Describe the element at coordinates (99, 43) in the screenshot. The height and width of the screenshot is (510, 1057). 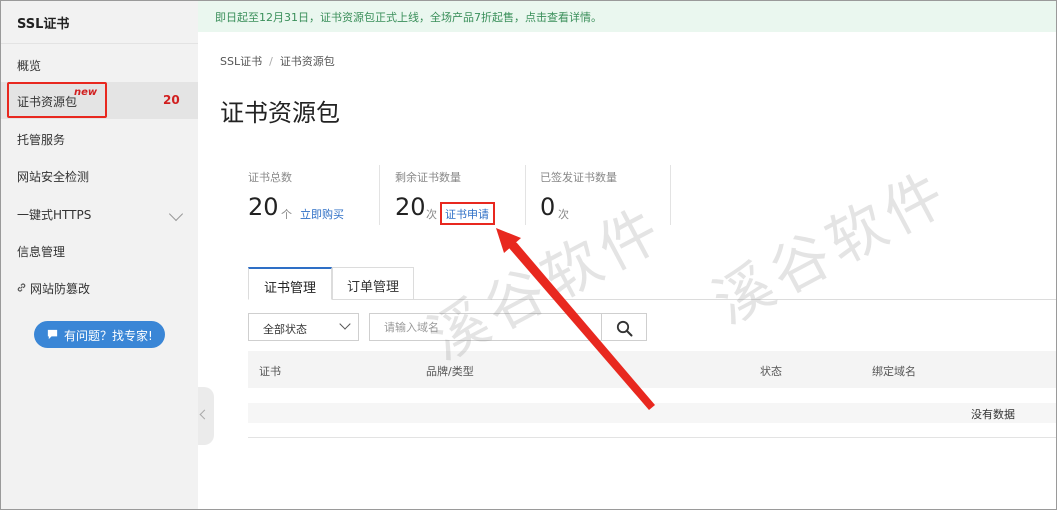
I see `sidebar-divider` at that location.